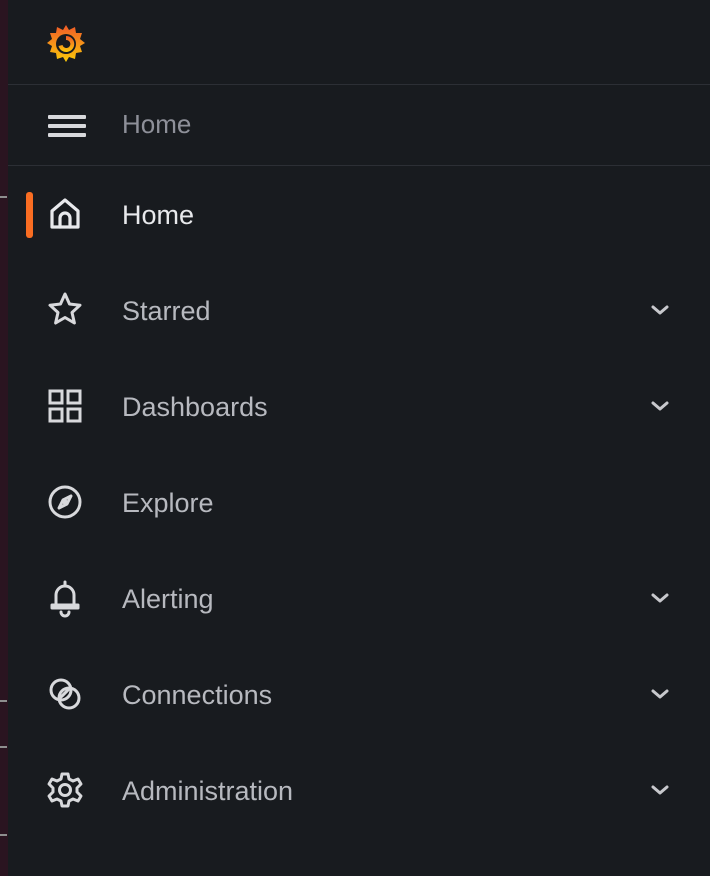 The height and width of the screenshot is (876, 710). Describe the element at coordinates (168, 599) in the screenshot. I see `nav-item-label: Alerting` at that location.